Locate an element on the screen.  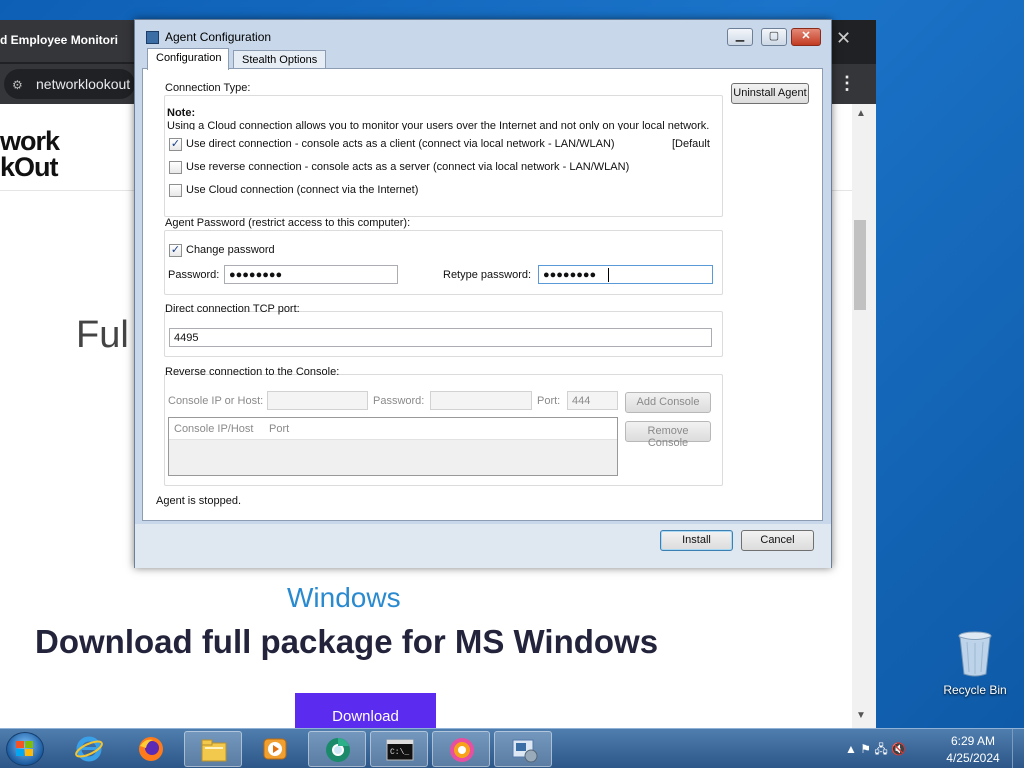
console-ip-field is located at coordinates (317, 400).